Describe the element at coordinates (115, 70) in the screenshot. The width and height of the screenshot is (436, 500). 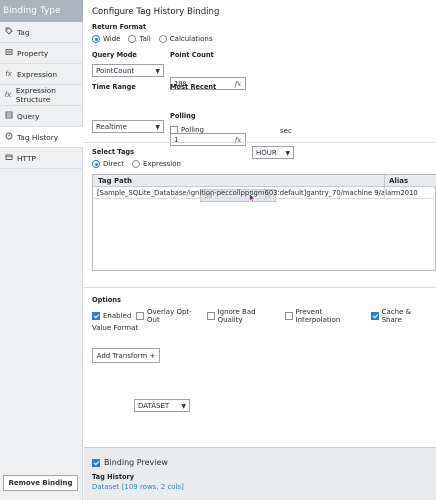
I see `query-mode-value: PointCount` at that location.